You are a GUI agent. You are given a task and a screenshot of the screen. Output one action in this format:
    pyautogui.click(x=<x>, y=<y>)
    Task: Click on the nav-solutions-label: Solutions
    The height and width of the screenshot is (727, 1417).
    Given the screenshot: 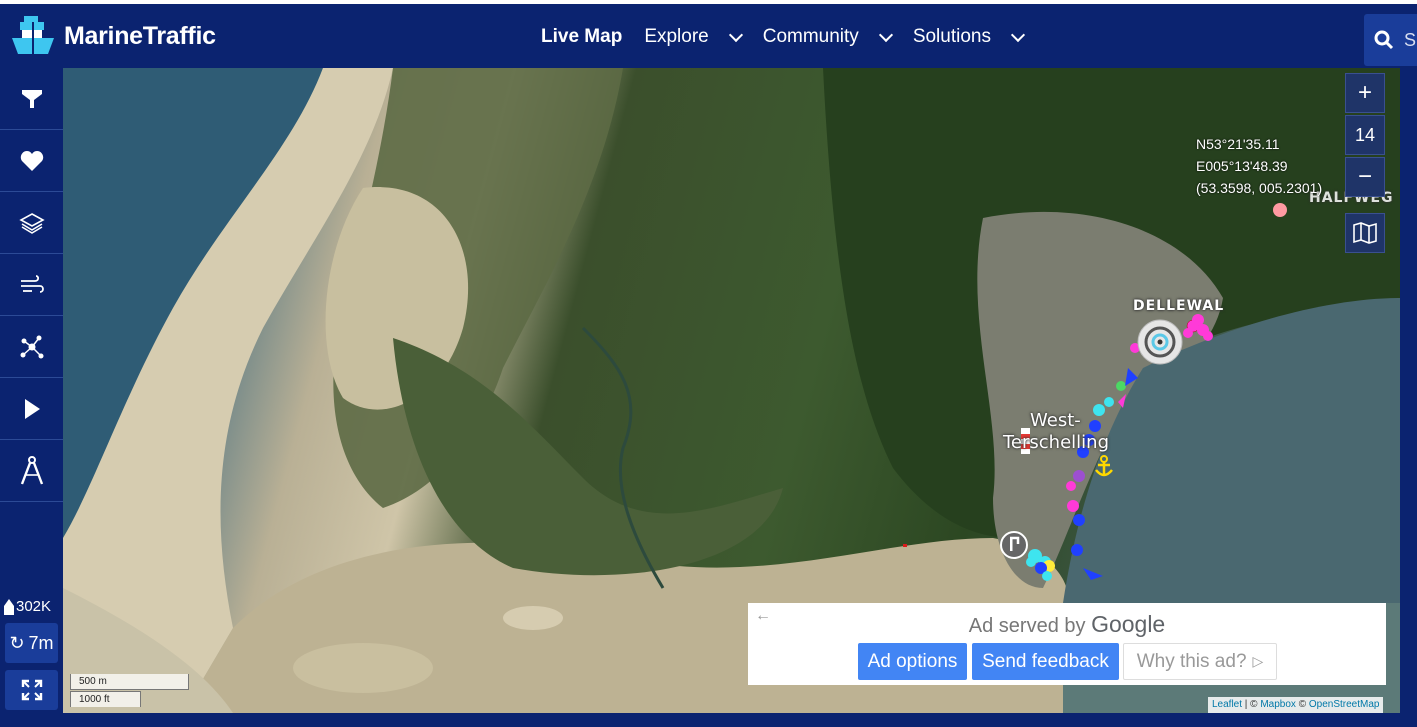 What is the action you would take?
    pyautogui.click(x=951, y=36)
    